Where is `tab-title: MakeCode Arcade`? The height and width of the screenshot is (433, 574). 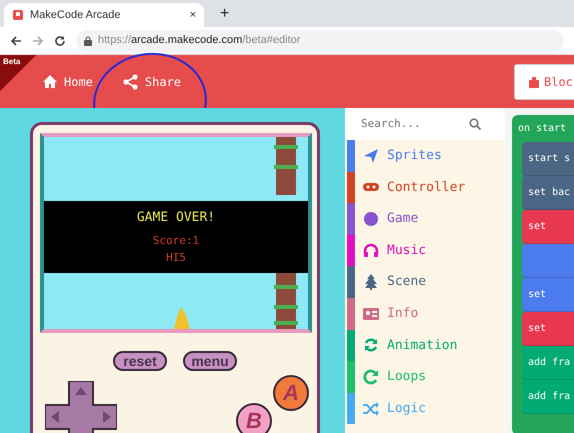 tab-title: MakeCode Arcade is located at coordinates (76, 15).